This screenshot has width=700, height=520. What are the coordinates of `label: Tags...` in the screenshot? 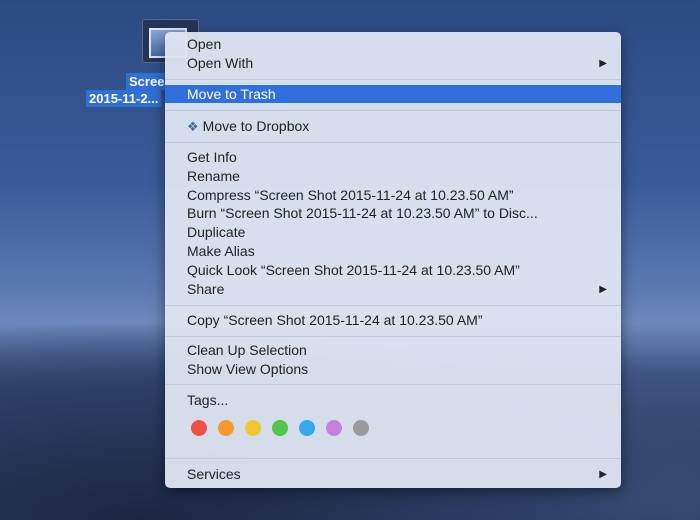 It's located at (208, 400).